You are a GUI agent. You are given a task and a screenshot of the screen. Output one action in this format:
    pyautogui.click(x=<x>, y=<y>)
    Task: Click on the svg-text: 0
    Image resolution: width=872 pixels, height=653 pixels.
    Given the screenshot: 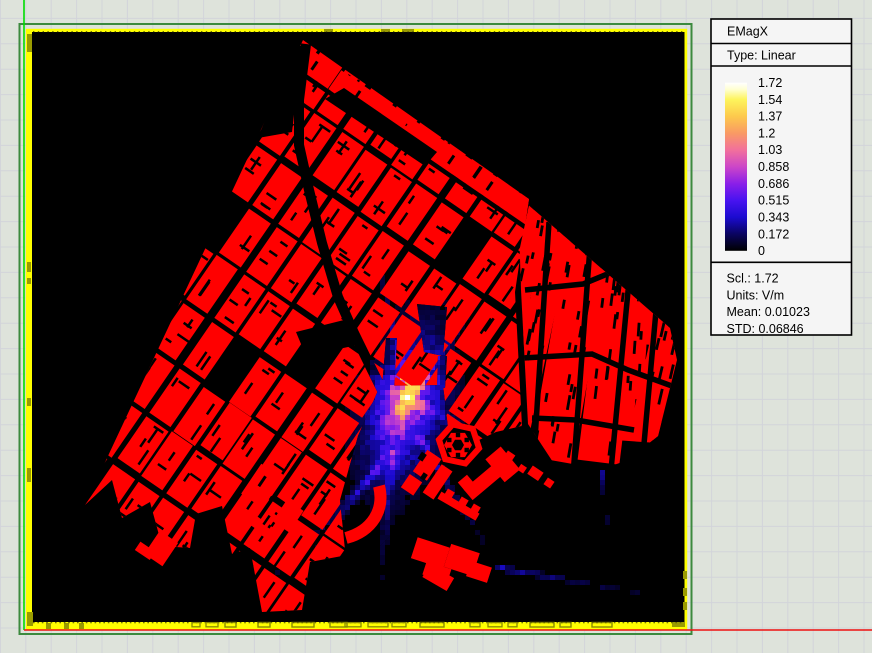 What is the action you would take?
    pyautogui.click(x=761, y=251)
    